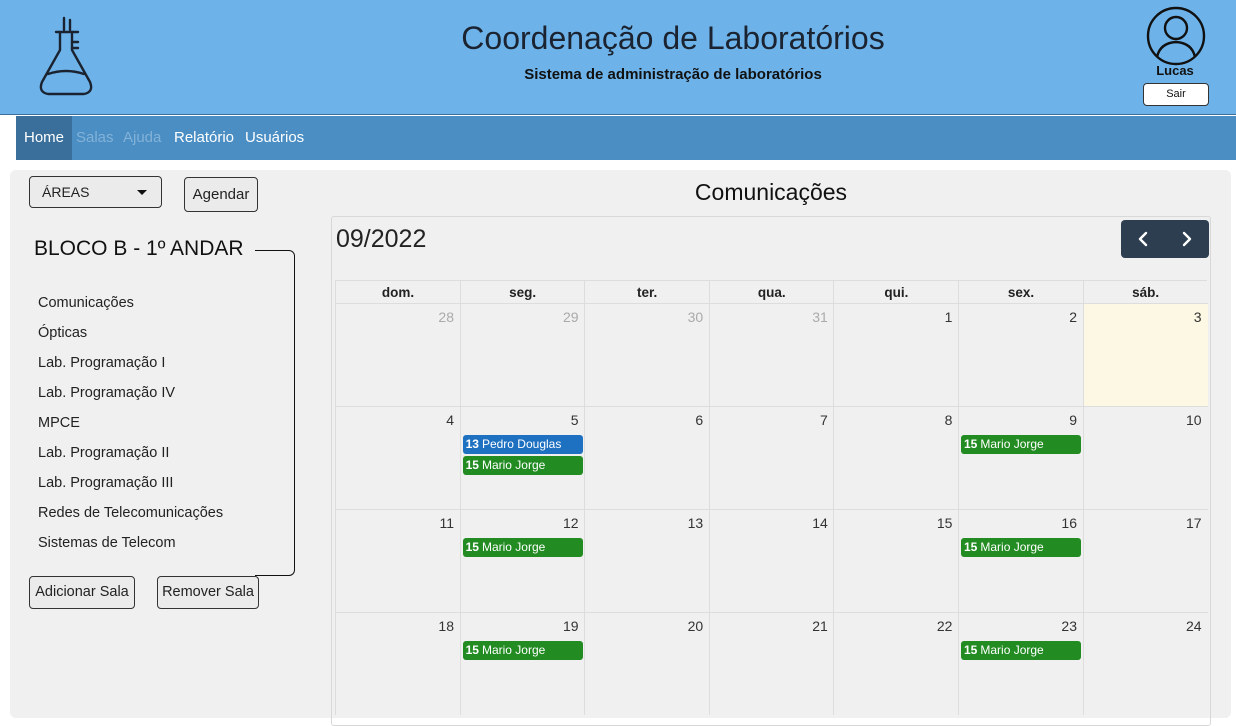 Image resolution: width=1236 pixels, height=726 pixels. I want to click on day-number: 29, so click(571, 317).